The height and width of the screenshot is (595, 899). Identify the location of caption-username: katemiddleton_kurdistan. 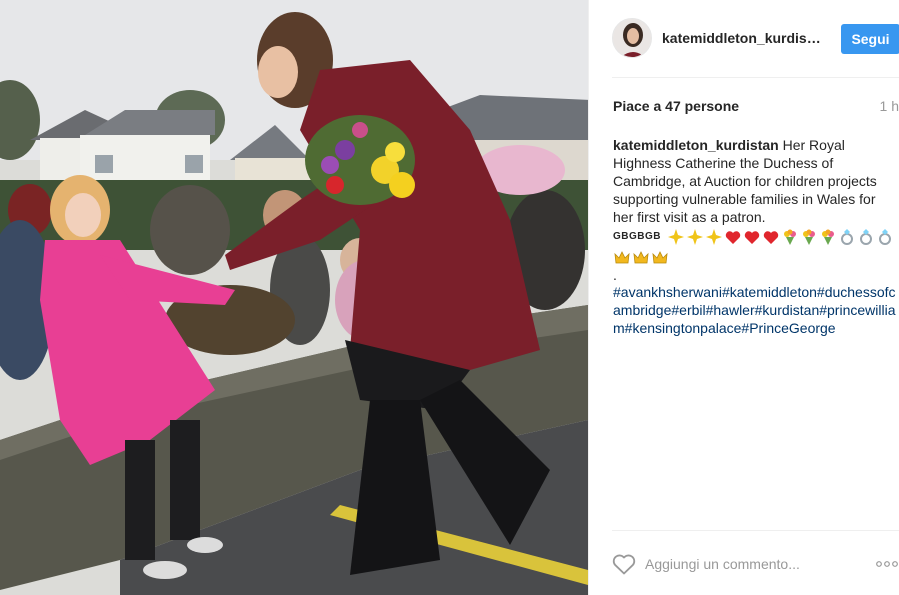
(696, 145).